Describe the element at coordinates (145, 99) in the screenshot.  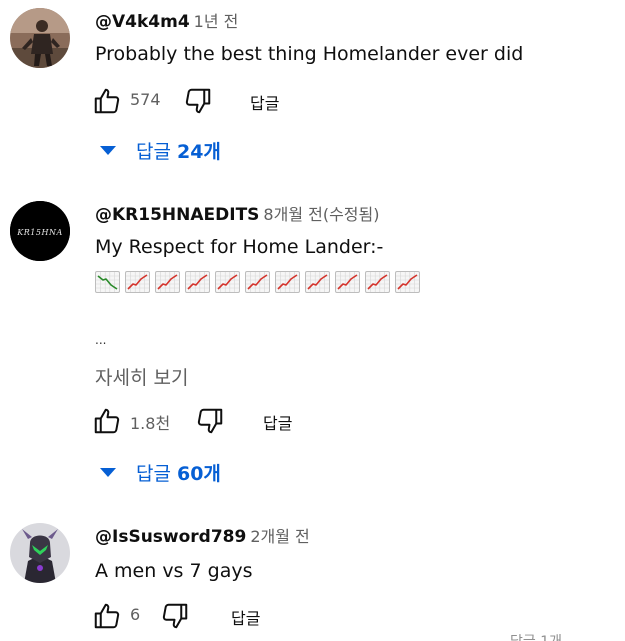
I see `like-count: 574` at that location.